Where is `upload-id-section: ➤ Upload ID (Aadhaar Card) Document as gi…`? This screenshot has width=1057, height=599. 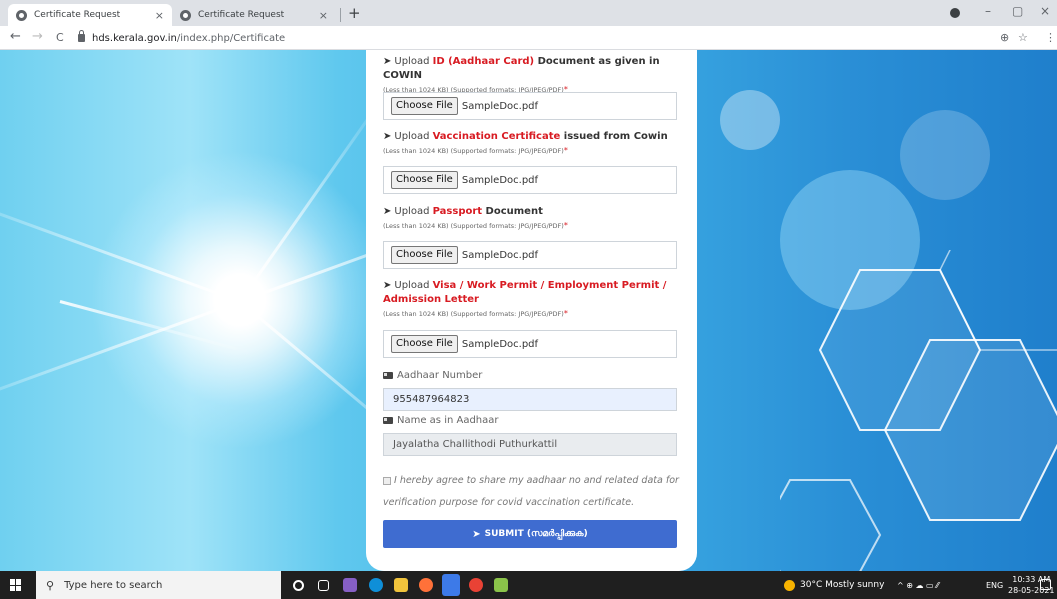 upload-id-section: ➤ Upload ID (Aadhaar Card) Document as gi… is located at coordinates (531, 75).